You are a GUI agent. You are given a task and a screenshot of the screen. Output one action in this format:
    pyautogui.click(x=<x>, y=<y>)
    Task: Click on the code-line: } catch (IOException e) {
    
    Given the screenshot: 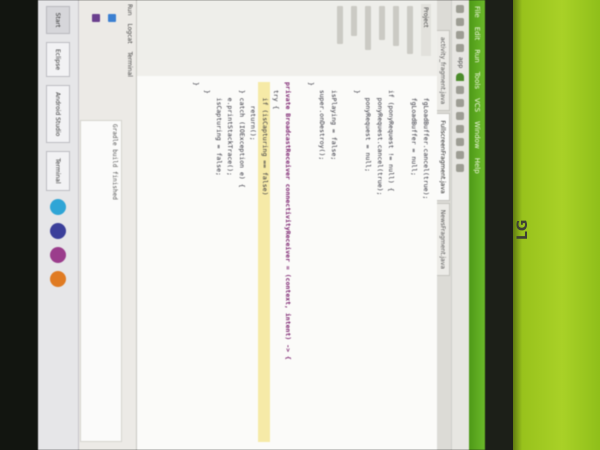 What is the action you would take?
    pyautogui.click(x=242, y=135)
    